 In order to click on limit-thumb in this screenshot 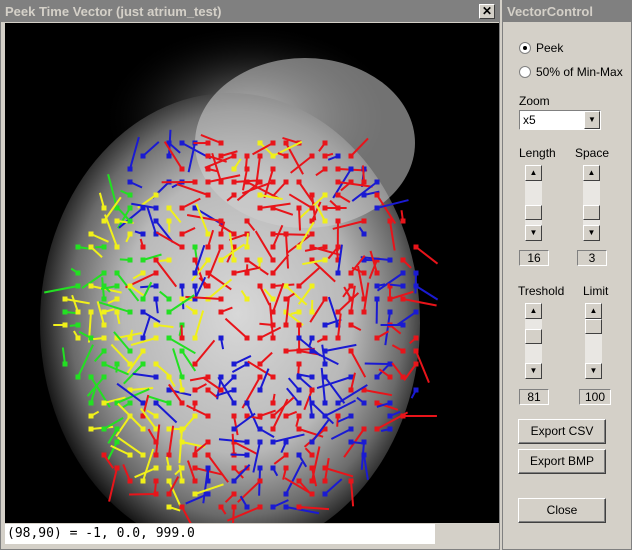, I will do `click(593, 326)`.